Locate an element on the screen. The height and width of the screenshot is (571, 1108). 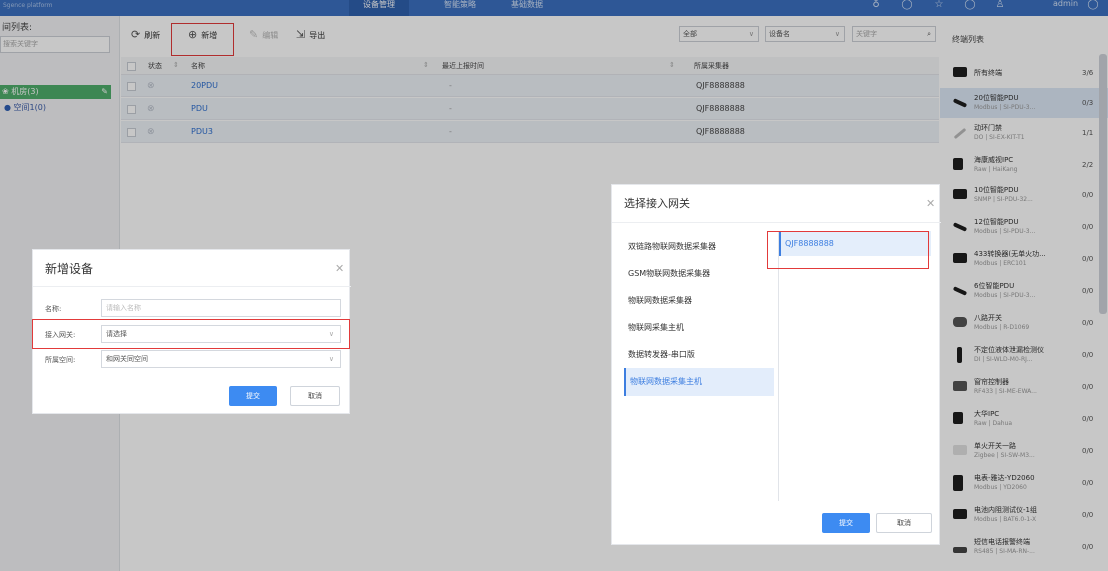
gateway-field-row: 接入网关: 请选择 ∨ is located at coordinates (192, 335).